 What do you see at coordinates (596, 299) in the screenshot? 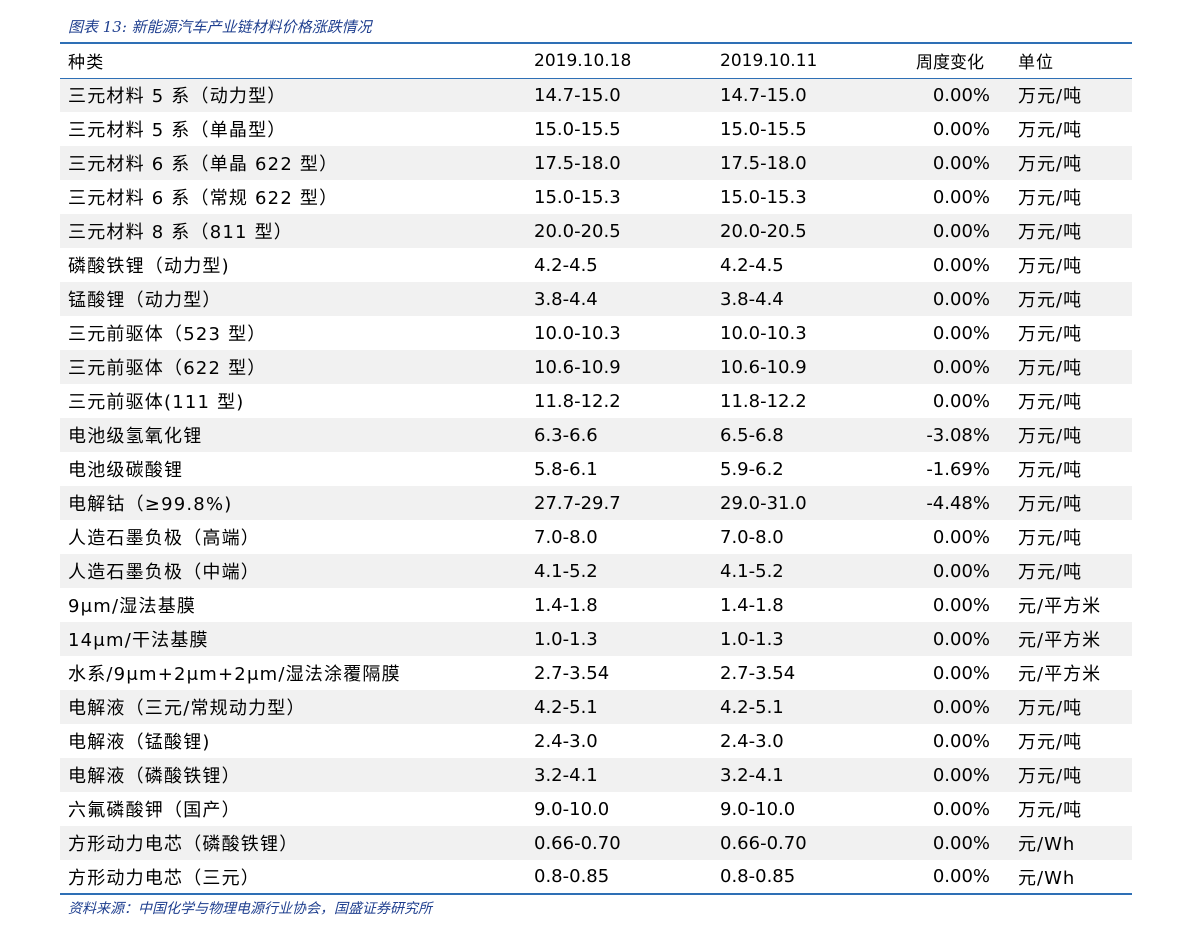
I see `table-row: 锰酸锂（动力型） 3.8-4.4 3.8-4.4 0.00% 万元/吨` at bounding box center [596, 299].